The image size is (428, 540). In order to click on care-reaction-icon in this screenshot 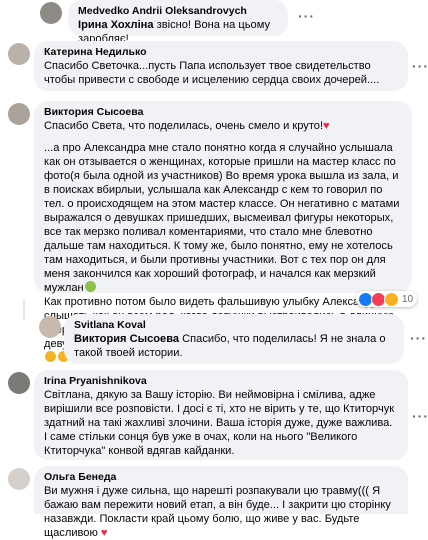, I will do `click(391, 299)`.